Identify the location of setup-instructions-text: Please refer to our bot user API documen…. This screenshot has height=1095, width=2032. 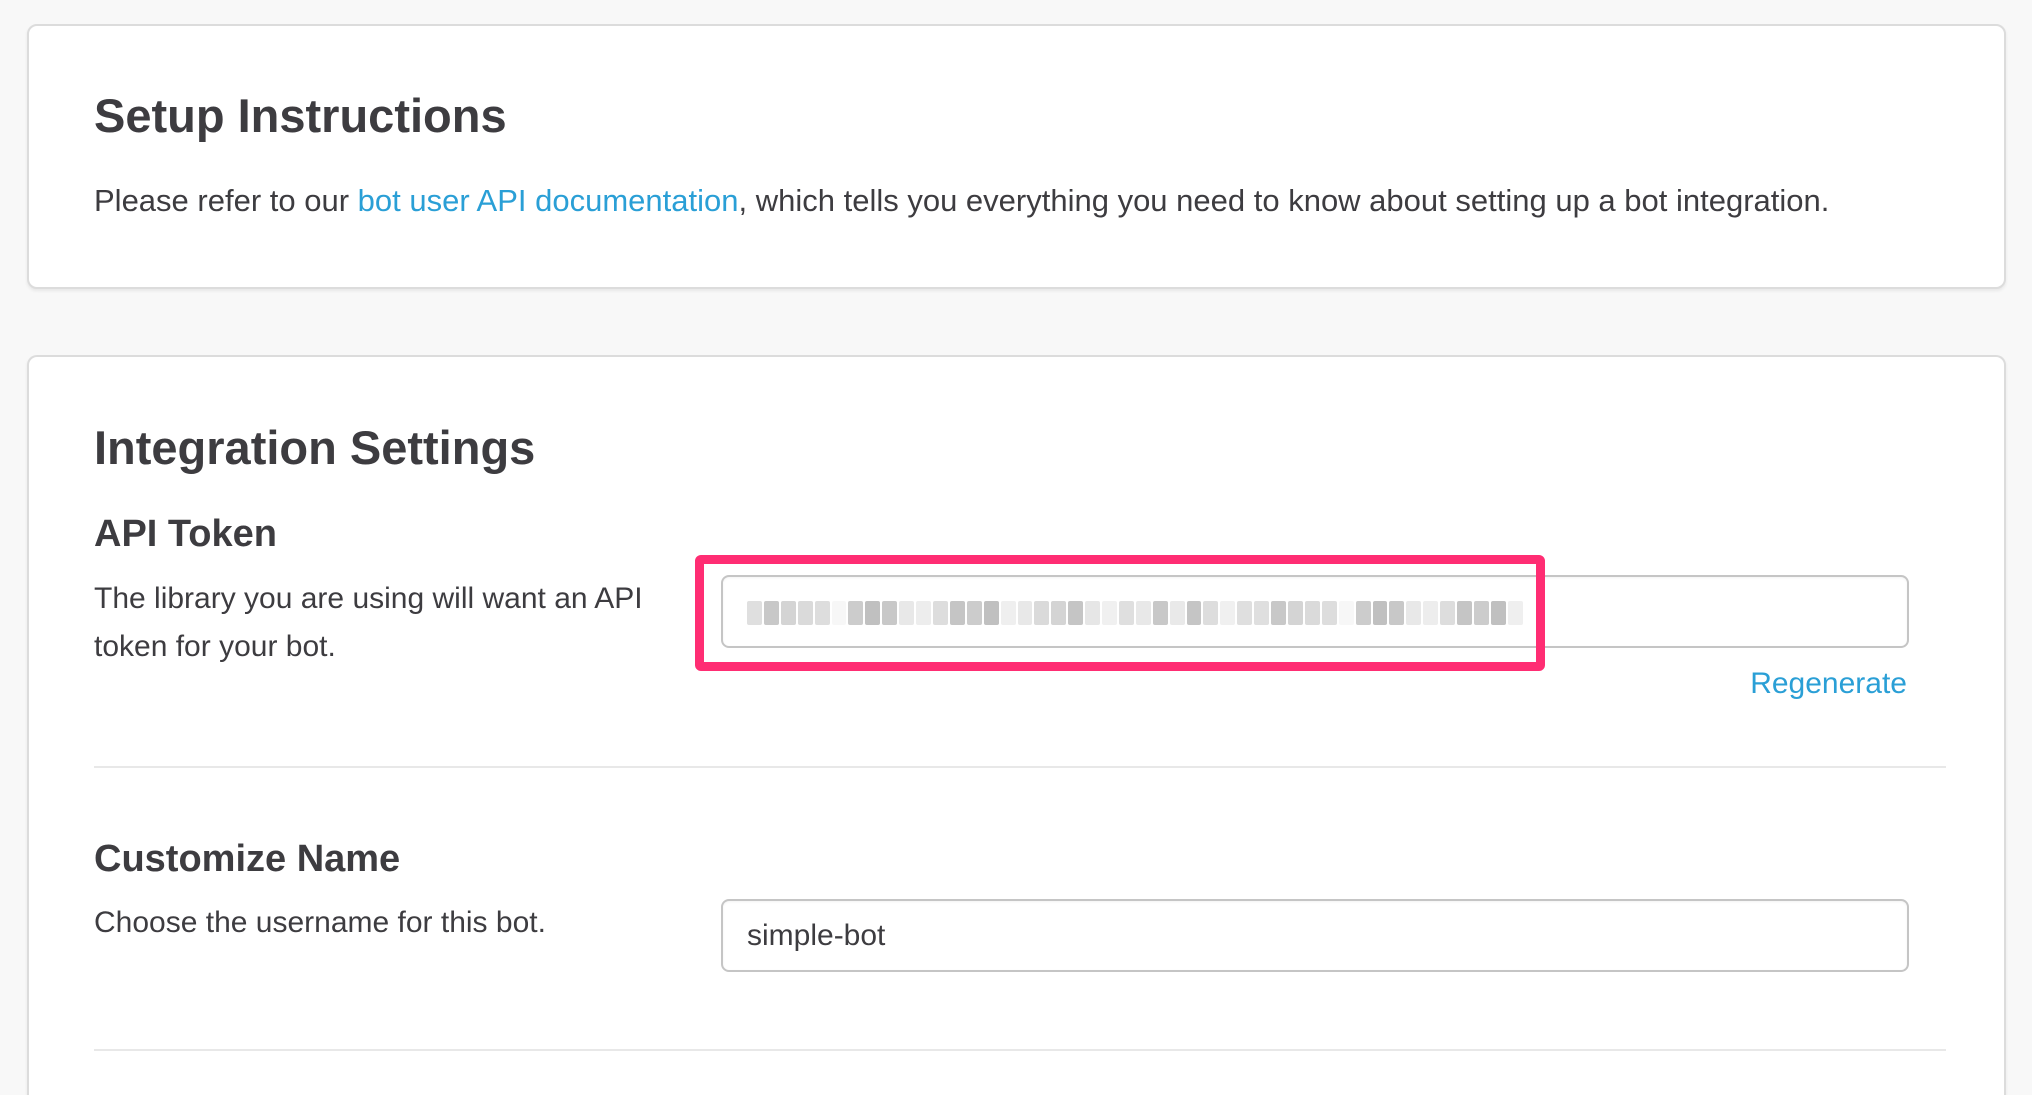
(961, 201).